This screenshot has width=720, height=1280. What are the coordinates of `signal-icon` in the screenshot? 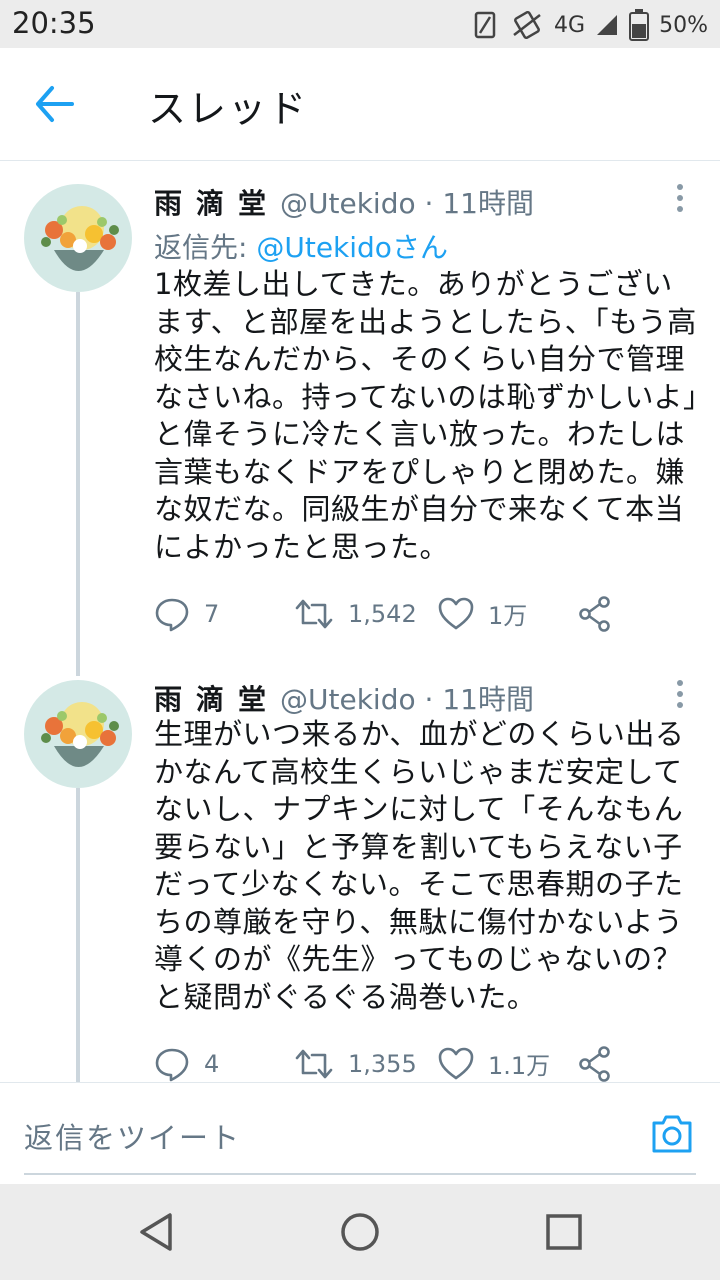 It's located at (607, 25).